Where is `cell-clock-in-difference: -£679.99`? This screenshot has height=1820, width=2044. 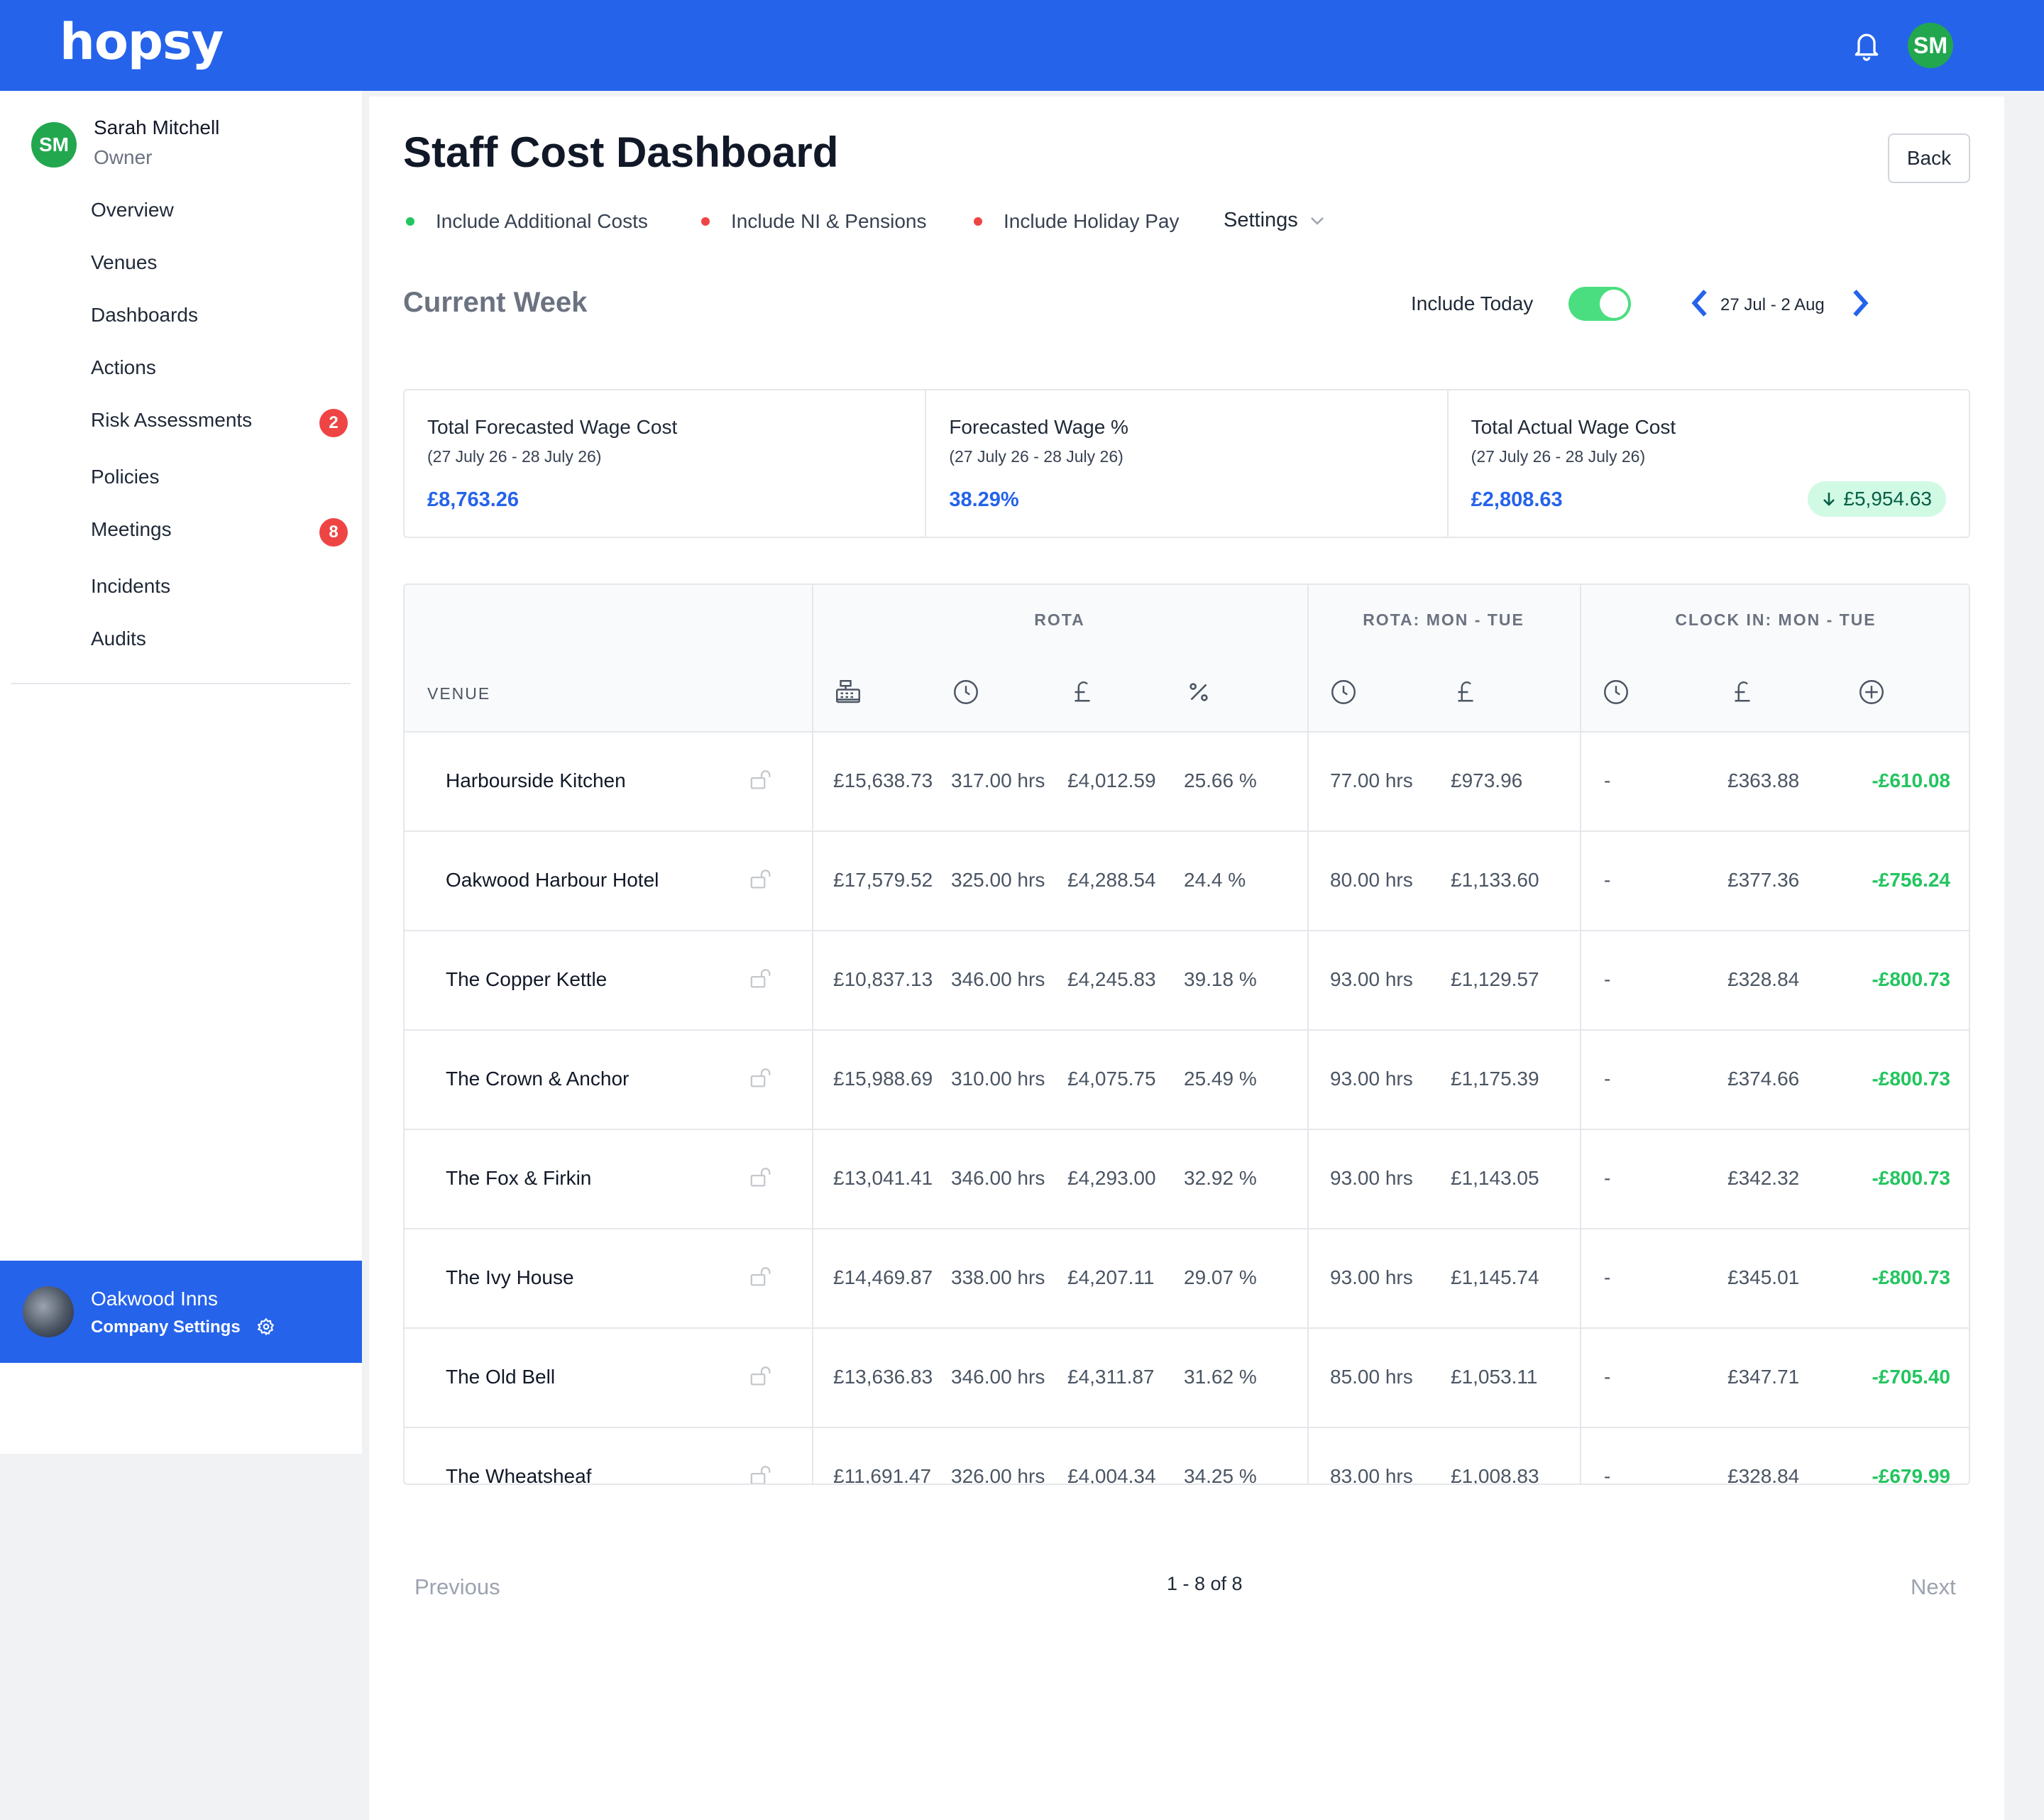 cell-clock-in-difference: -£679.99 is located at coordinates (1911, 1475).